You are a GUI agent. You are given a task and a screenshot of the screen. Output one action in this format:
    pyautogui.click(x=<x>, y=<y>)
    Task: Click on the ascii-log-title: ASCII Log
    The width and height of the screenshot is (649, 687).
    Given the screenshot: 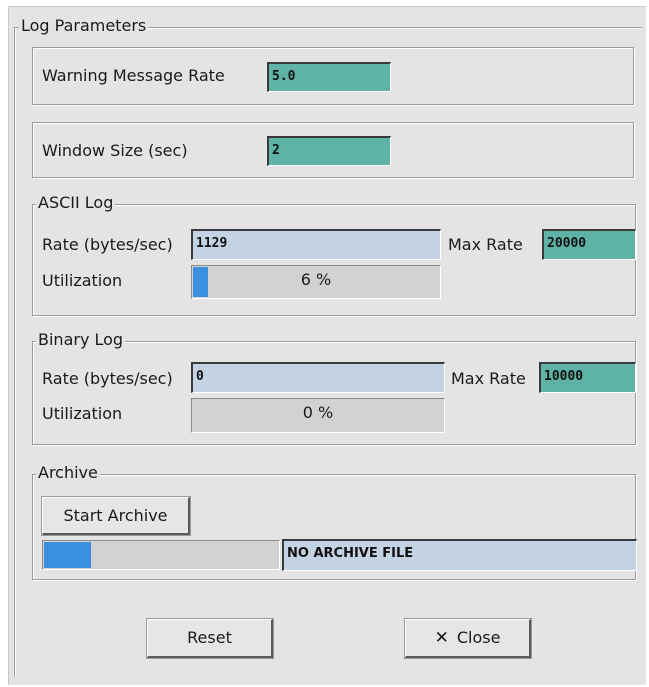 What is the action you would take?
    pyautogui.click(x=76, y=202)
    